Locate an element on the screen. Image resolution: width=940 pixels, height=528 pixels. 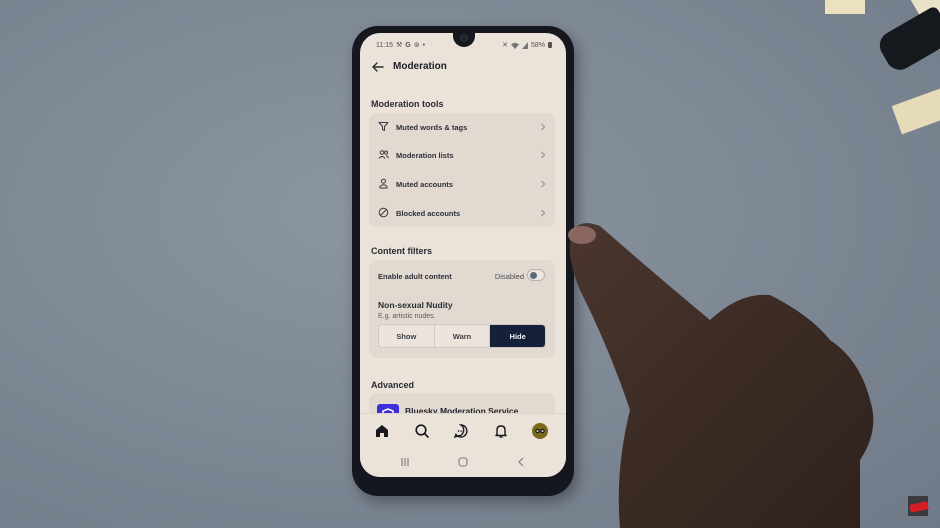
filter-option-hide: Hide is located at coordinates (517, 336).